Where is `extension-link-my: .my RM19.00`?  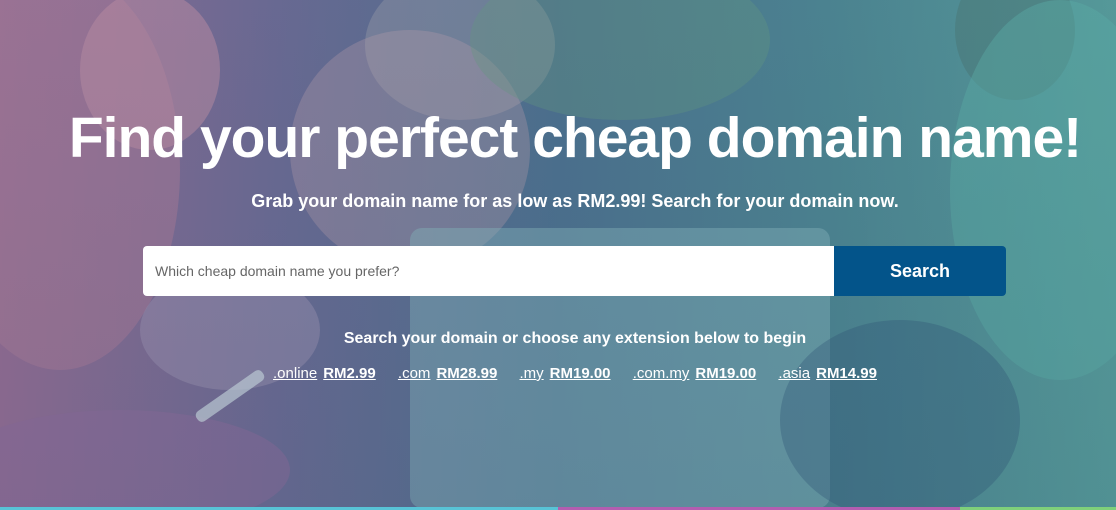
extension-link-my: .my RM19.00 is located at coordinates (564, 374).